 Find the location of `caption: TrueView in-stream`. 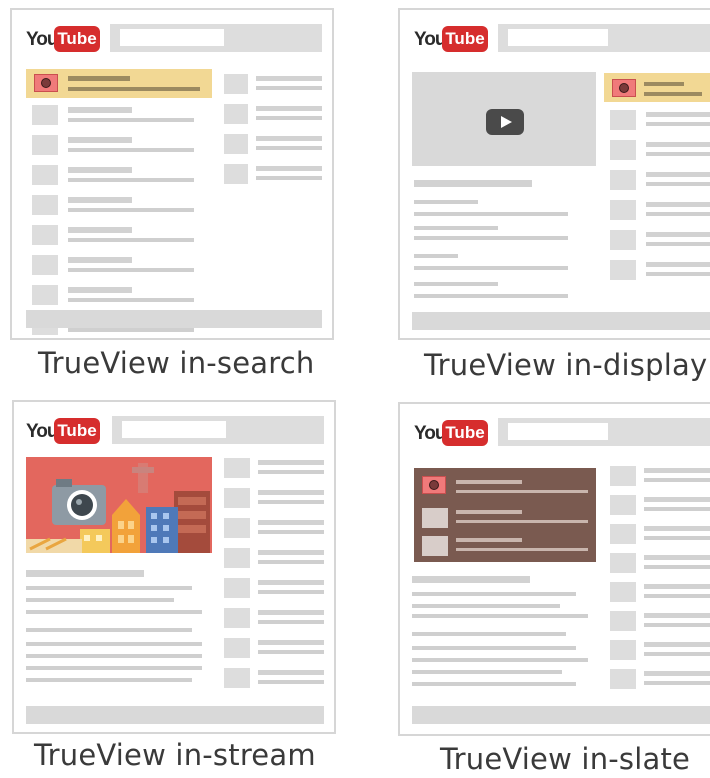

caption: TrueView in-stream is located at coordinates (175, 755).